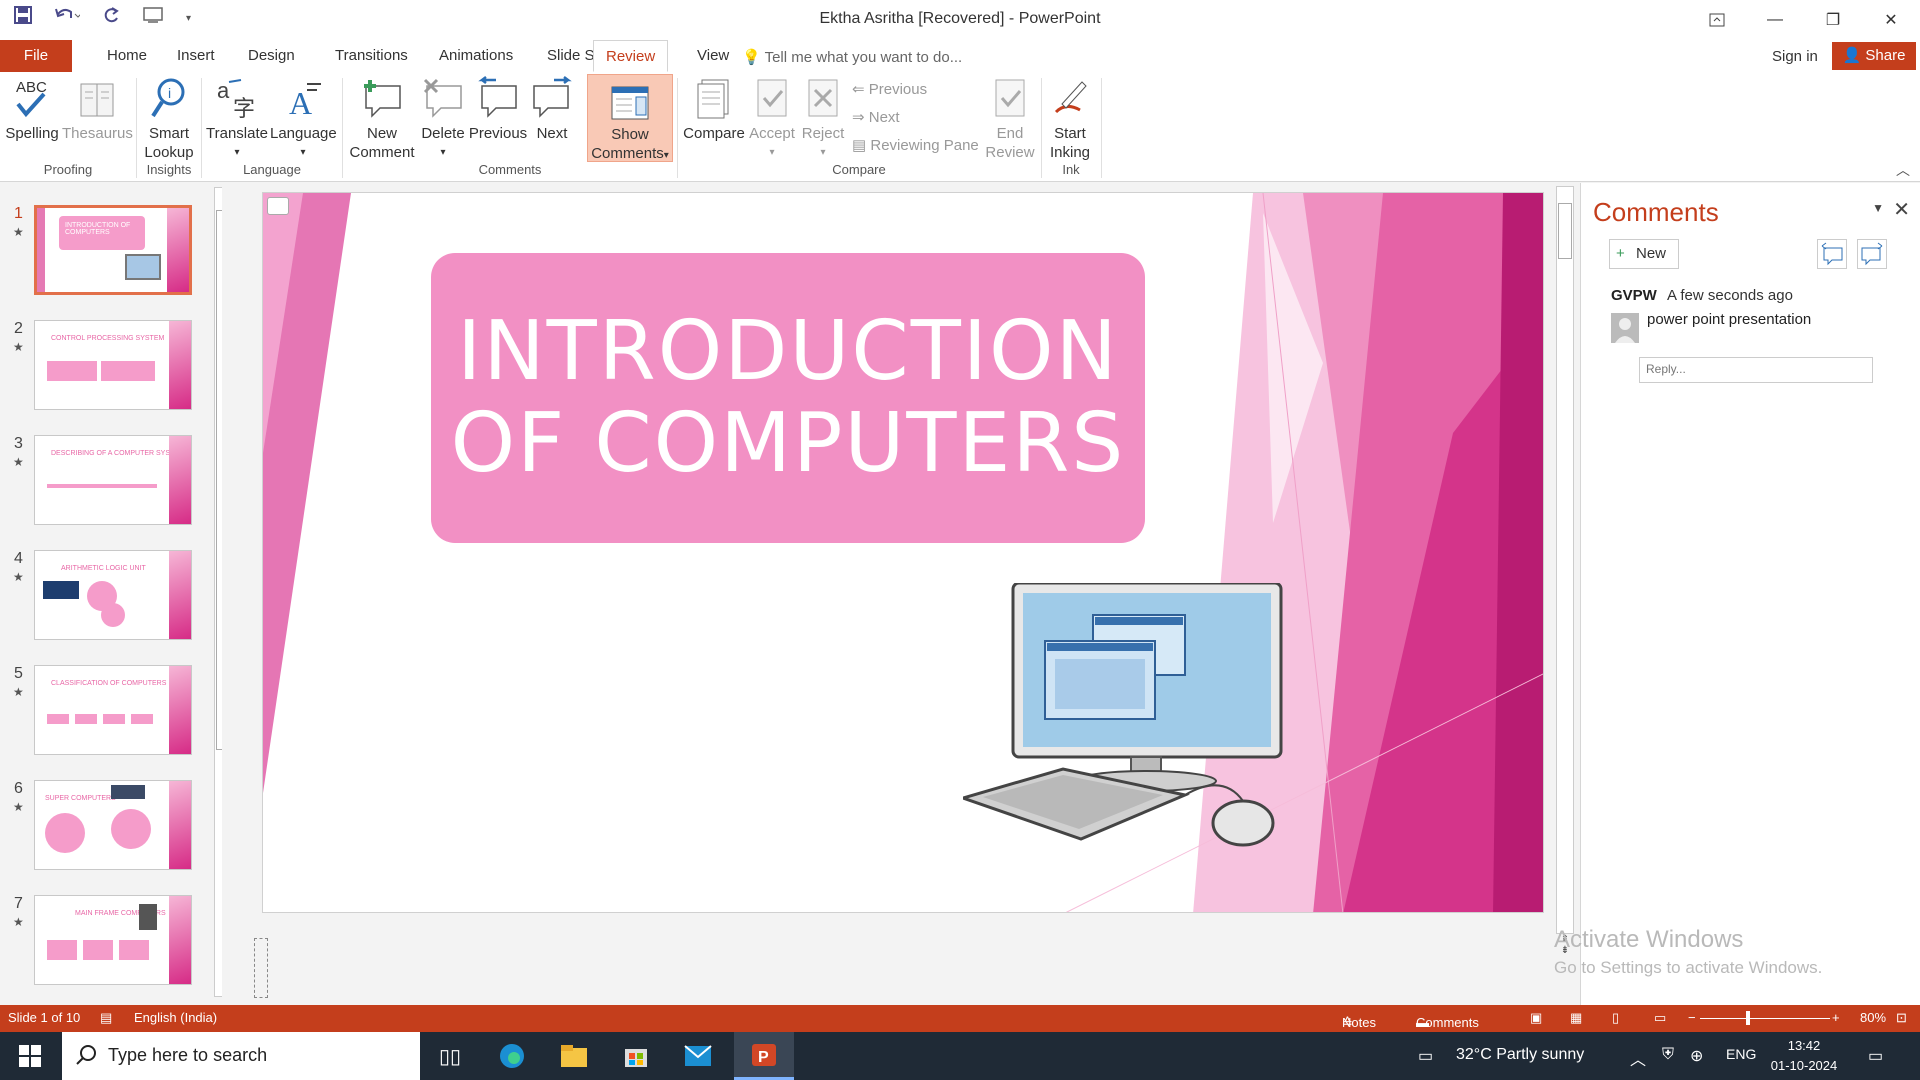 This screenshot has width=1920, height=1080. I want to click on normal-view-icon: ▣, so click(1536, 1018).